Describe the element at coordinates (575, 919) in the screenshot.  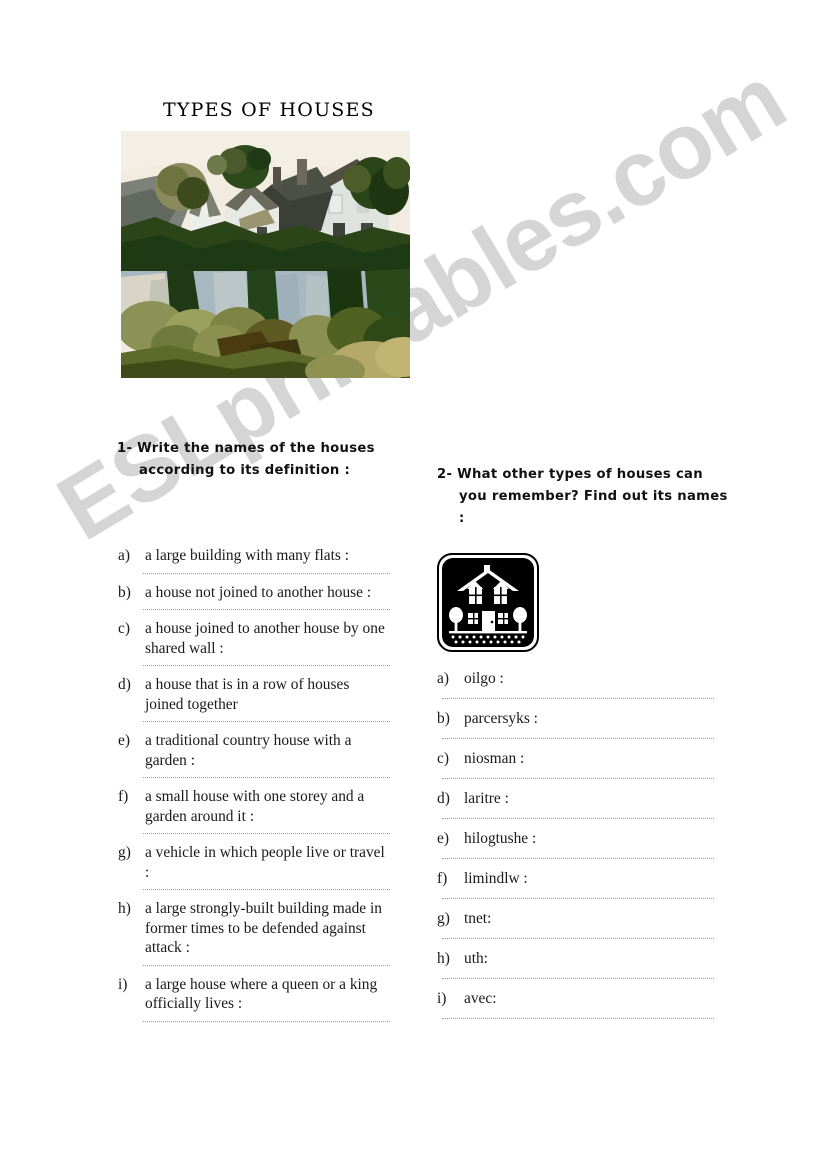
I see `list-item: g) tnet:` at that location.